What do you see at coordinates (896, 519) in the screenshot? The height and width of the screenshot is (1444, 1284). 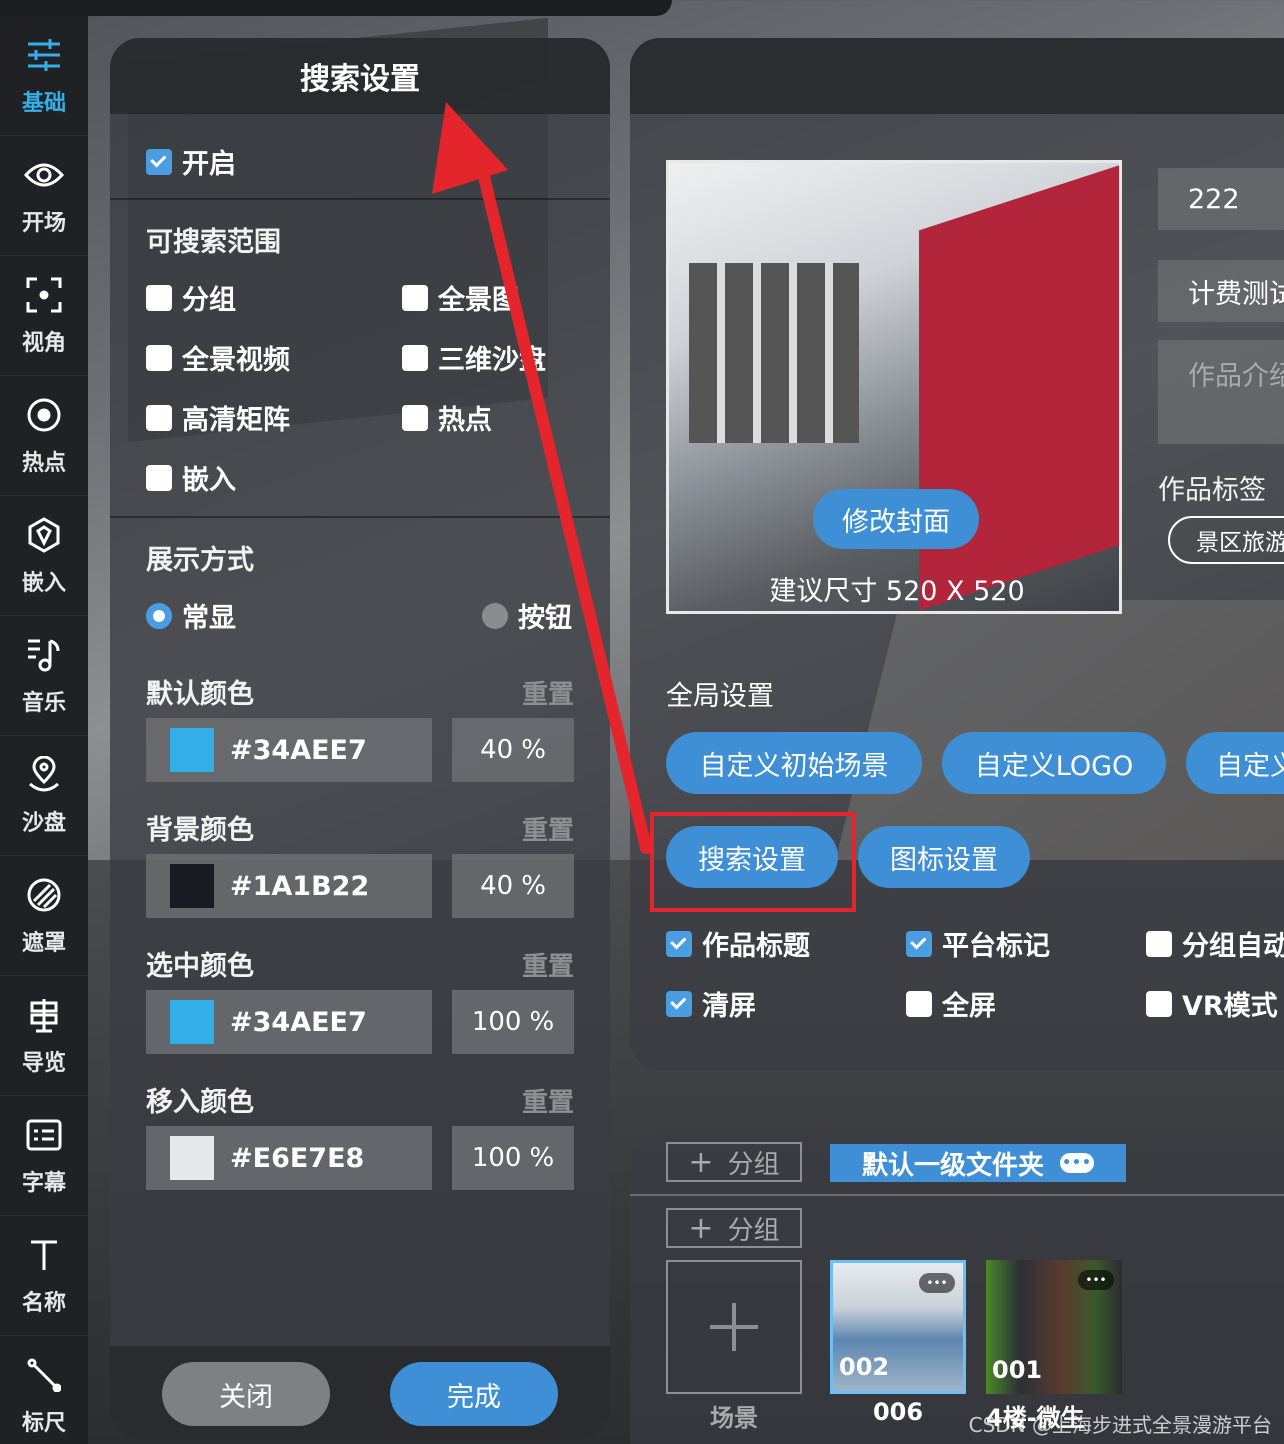 I see `change-cover-button: 修改封面` at bounding box center [896, 519].